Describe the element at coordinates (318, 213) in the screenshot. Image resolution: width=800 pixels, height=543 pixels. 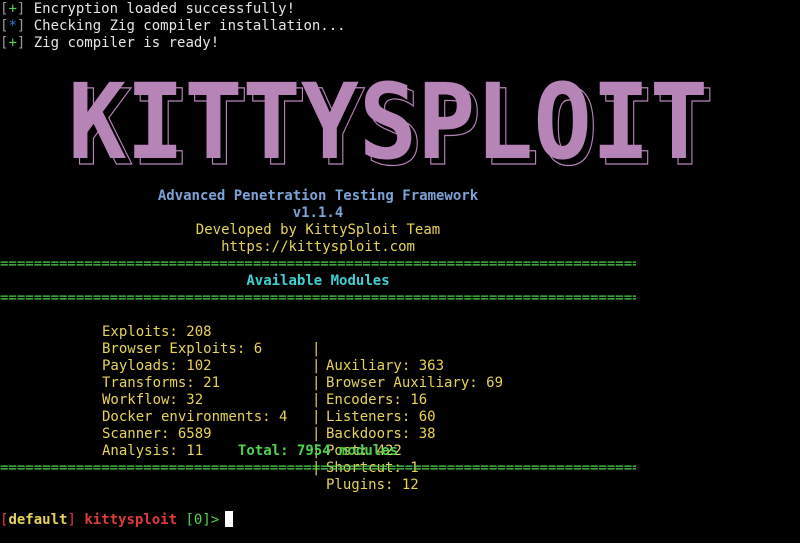
I see `version-label: v1.1.4` at that location.